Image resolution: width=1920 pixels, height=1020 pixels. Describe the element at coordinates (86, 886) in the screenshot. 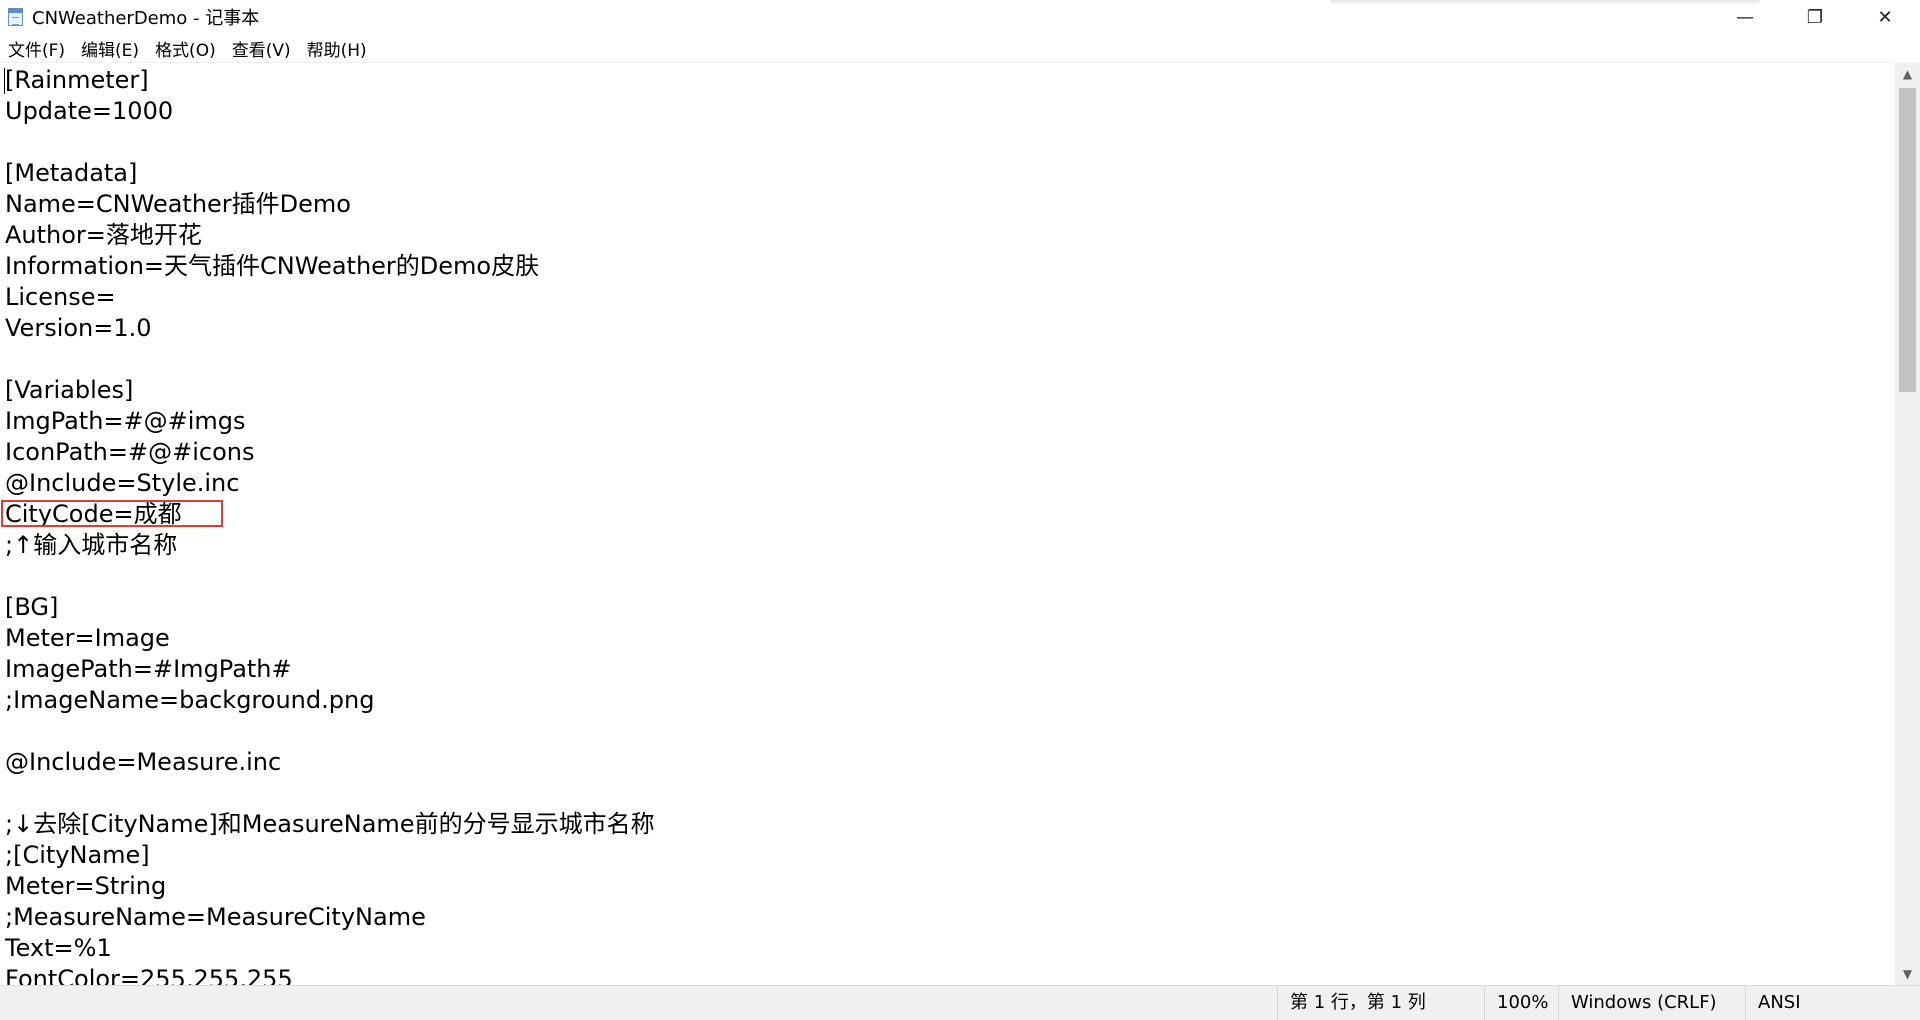

I see `editor-line: Meter=String` at that location.